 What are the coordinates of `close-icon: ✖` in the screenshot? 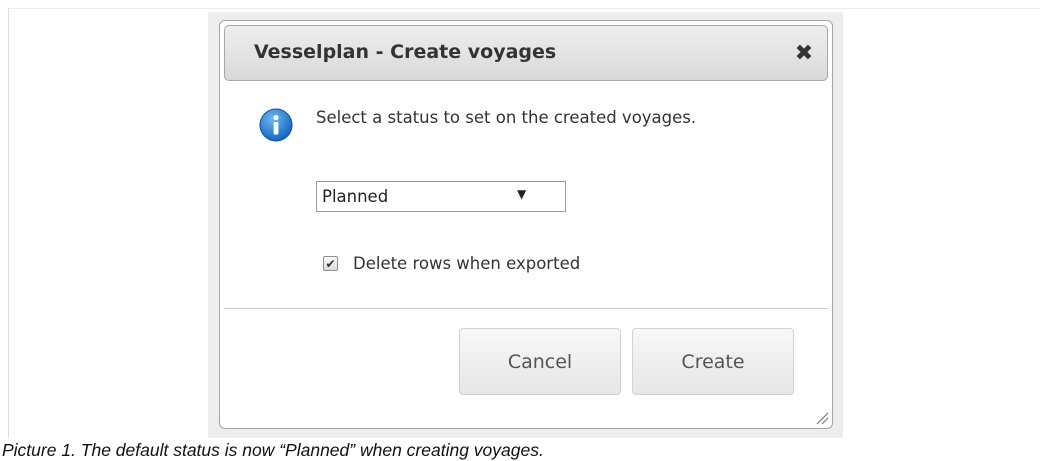 It's located at (804, 53).